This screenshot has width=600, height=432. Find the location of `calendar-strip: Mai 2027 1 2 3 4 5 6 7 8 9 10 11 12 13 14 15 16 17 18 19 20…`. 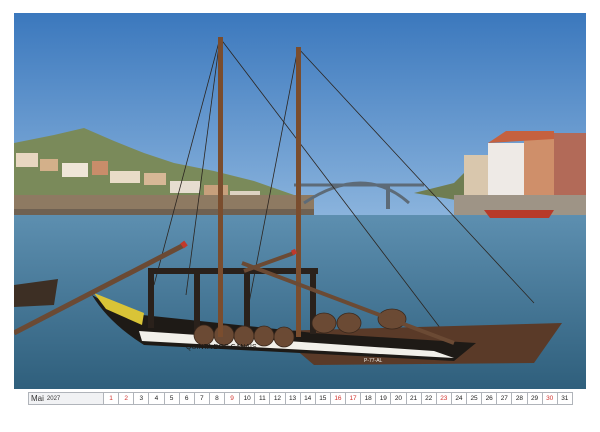

calendar-strip: Mai 2027 1 2 3 4 5 6 7 8 9 10 11 12 13 14 15 16 17 18 19 20… is located at coordinates (300, 398).